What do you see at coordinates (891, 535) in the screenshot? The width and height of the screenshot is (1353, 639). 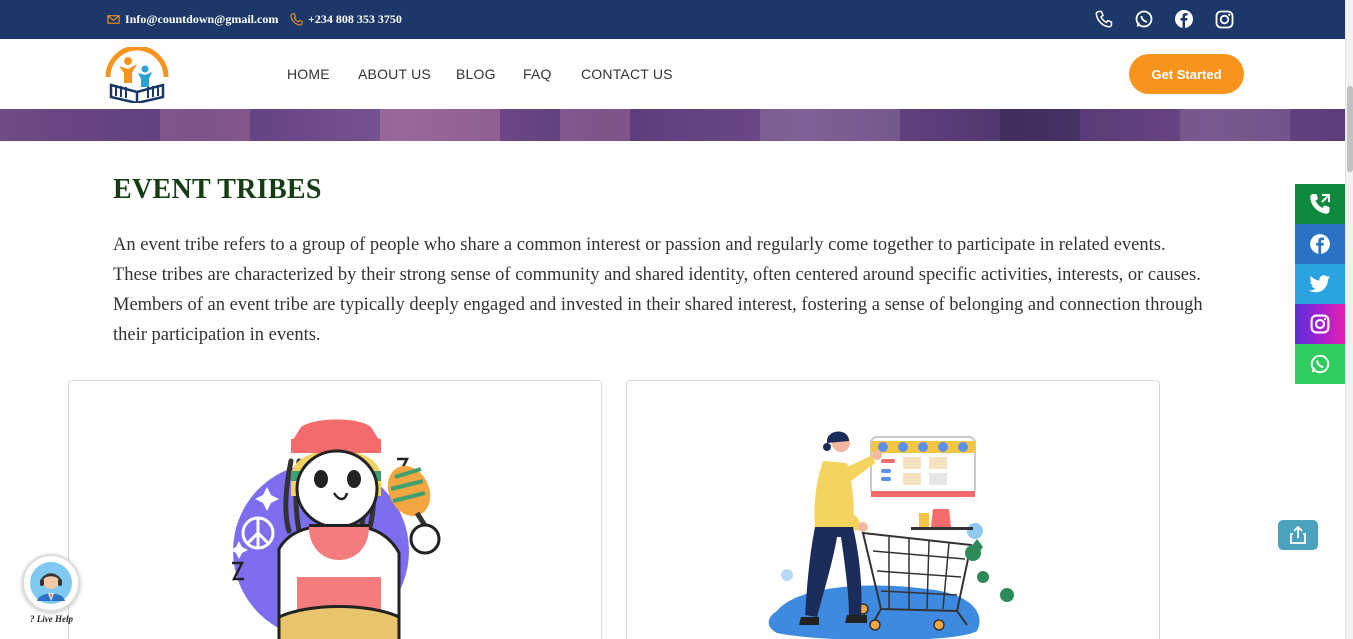 I see `shopping-tribe-illustration` at bounding box center [891, 535].